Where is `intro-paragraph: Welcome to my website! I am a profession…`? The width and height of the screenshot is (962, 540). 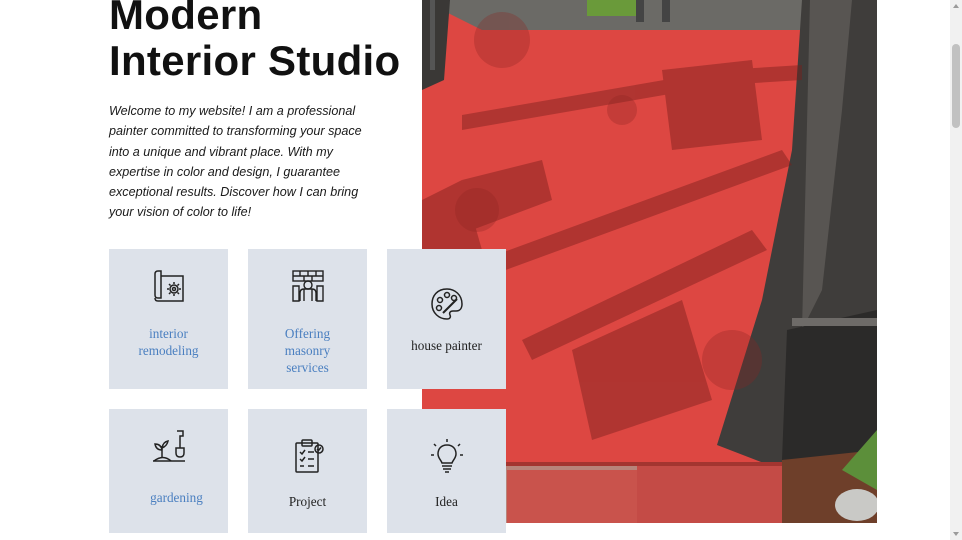 intro-paragraph: Welcome to my website! I am a profession… is located at coordinates (235, 162).